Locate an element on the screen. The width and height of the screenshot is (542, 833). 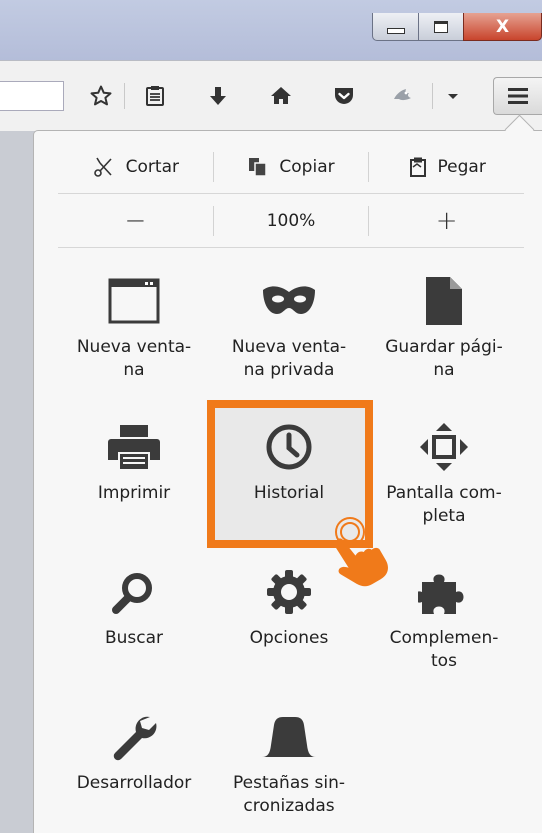
label-line: Imprimir is located at coordinates (134, 493).